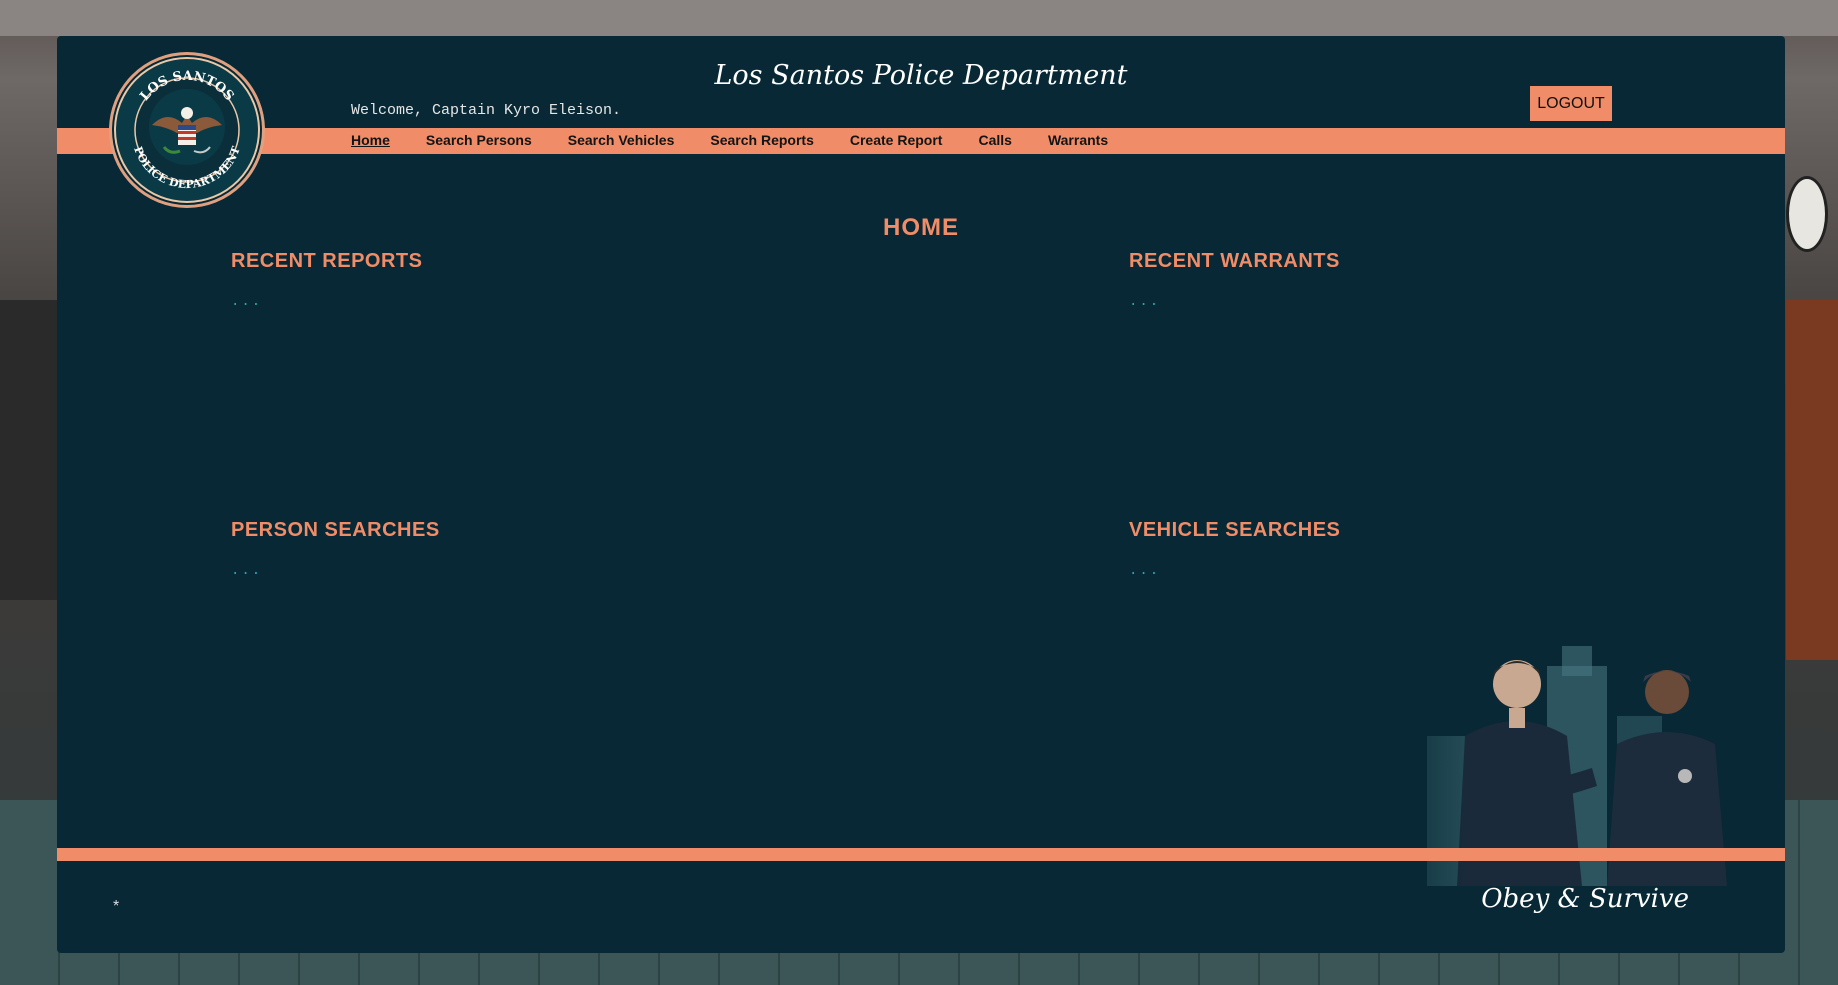 This screenshot has width=1838, height=985. I want to click on nav-item-search-persons: Search Persons, so click(479, 140).